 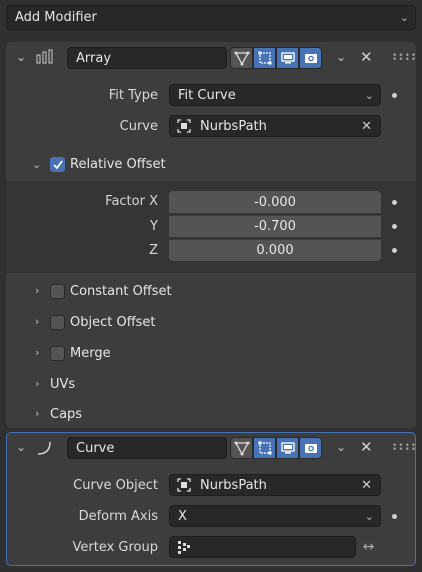 I want to click on uvs-chevron-icon: ›, so click(x=37, y=383).